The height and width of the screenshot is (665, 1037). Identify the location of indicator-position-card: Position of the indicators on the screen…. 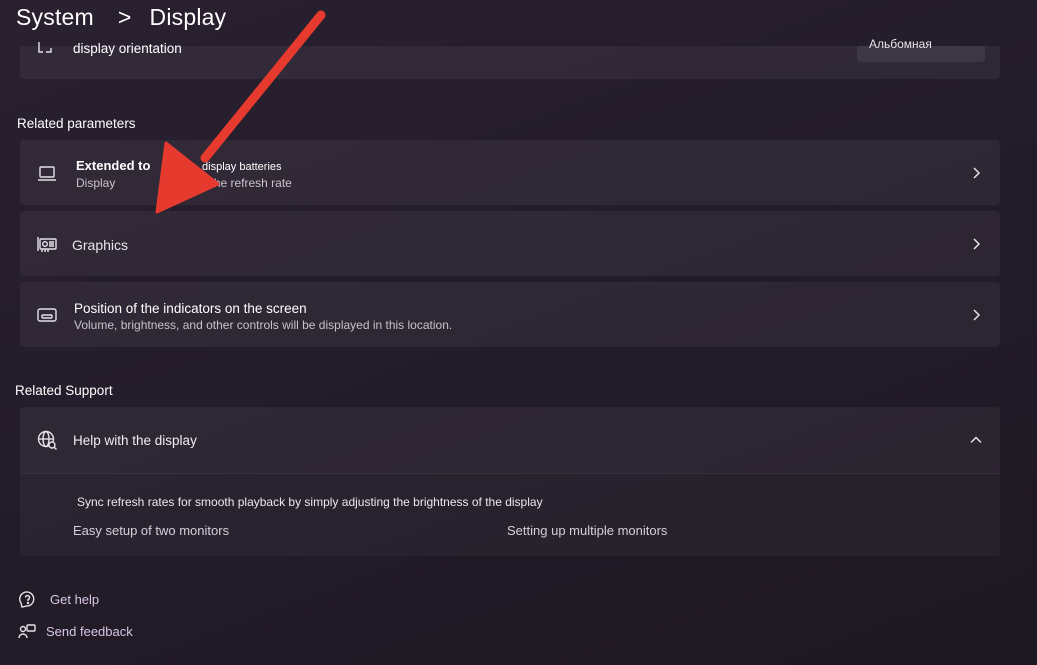
(510, 314).